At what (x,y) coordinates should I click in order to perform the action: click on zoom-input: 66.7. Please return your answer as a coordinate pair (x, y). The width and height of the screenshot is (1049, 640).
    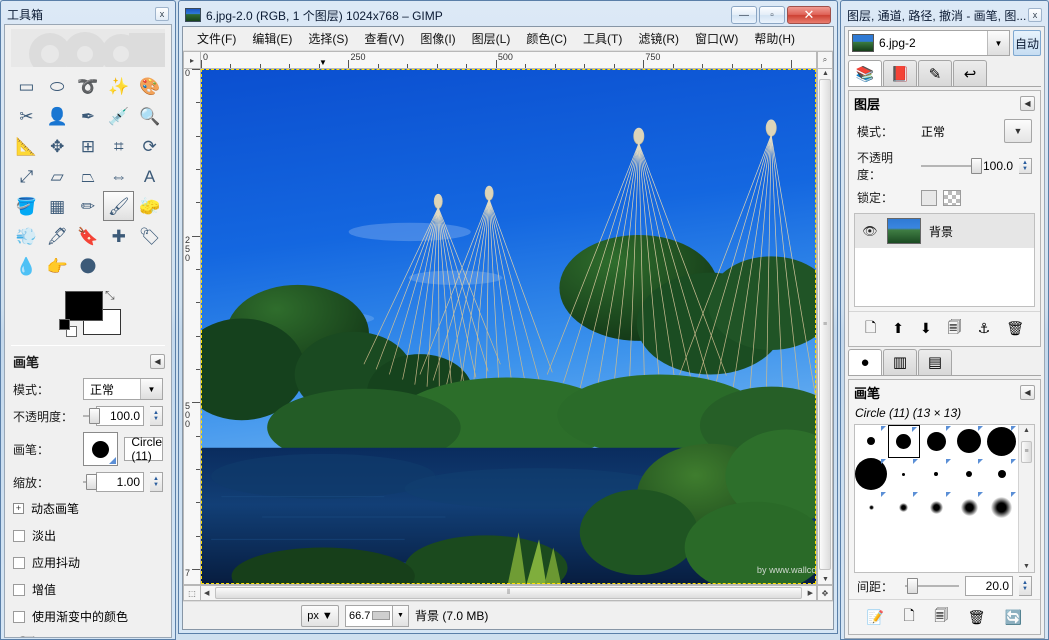
    Looking at the image, I should click on (369, 615).